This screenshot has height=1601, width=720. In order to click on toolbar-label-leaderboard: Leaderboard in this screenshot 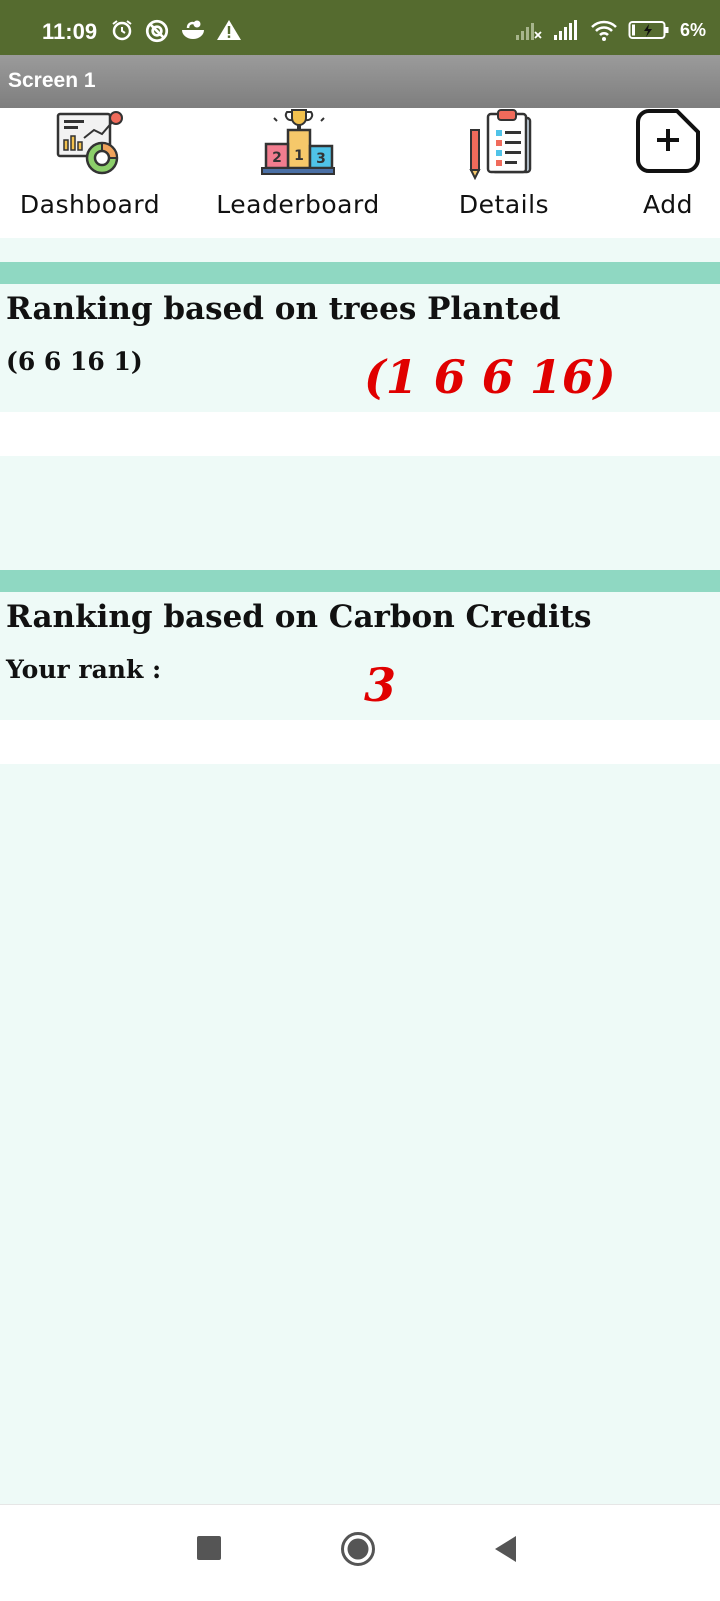, I will do `click(298, 204)`.